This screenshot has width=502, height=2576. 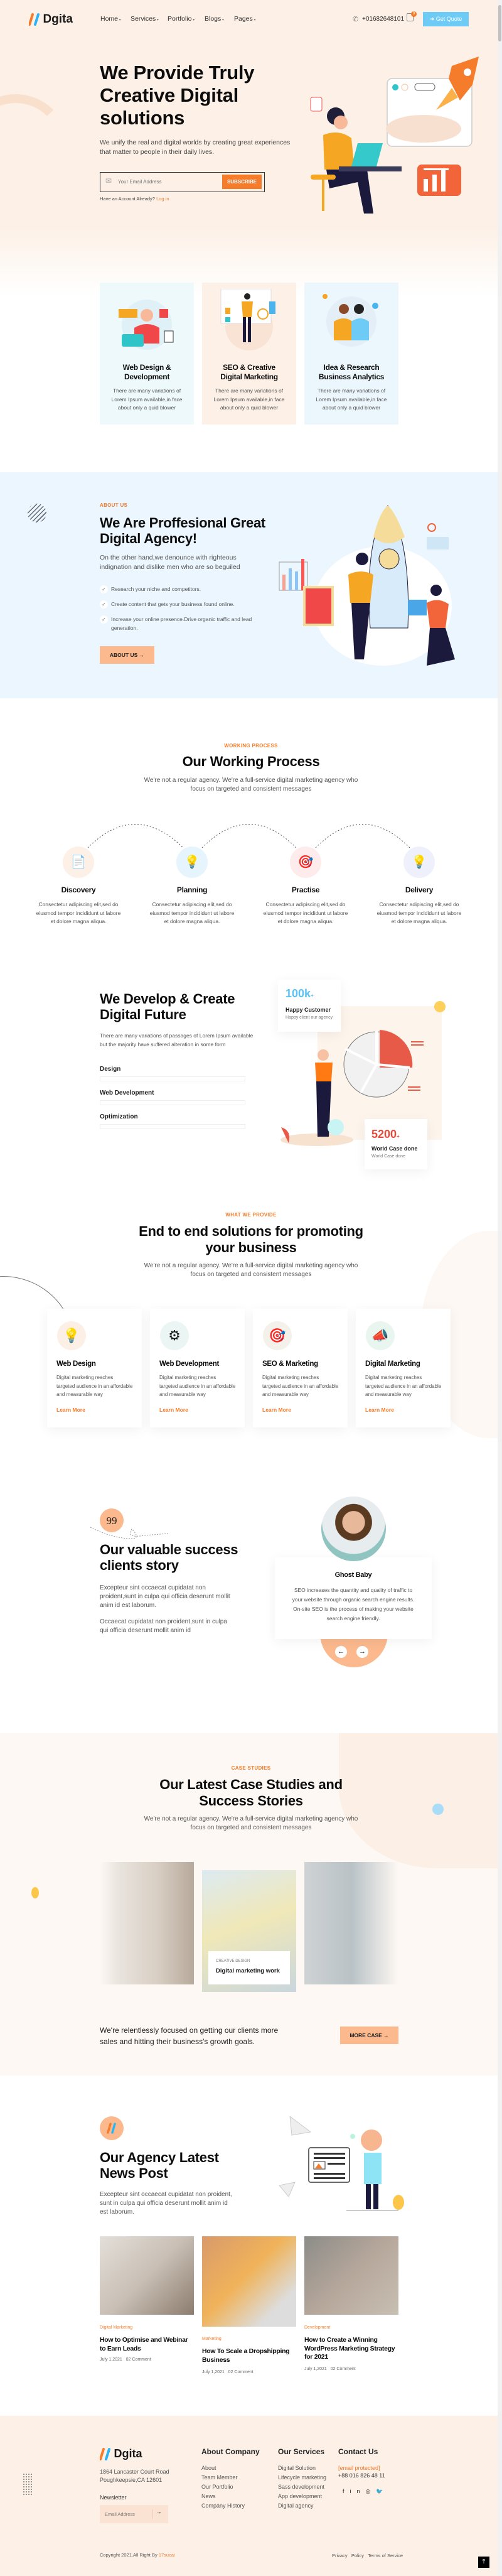 What do you see at coordinates (208, 2496) in the screenshot?
I see `footer-link: News` at bounding box center [208, 2496].